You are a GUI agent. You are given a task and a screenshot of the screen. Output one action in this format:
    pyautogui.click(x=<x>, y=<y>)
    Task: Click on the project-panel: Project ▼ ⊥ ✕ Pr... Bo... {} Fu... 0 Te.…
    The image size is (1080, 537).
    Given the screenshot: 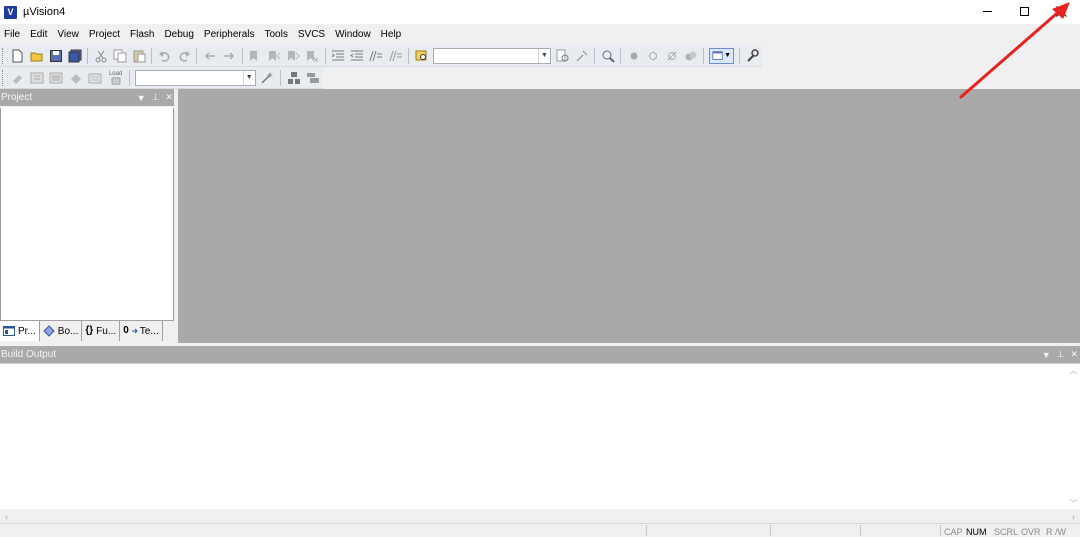 What is the action you would take?
    pyautogui.click(x=89, y=216)
    